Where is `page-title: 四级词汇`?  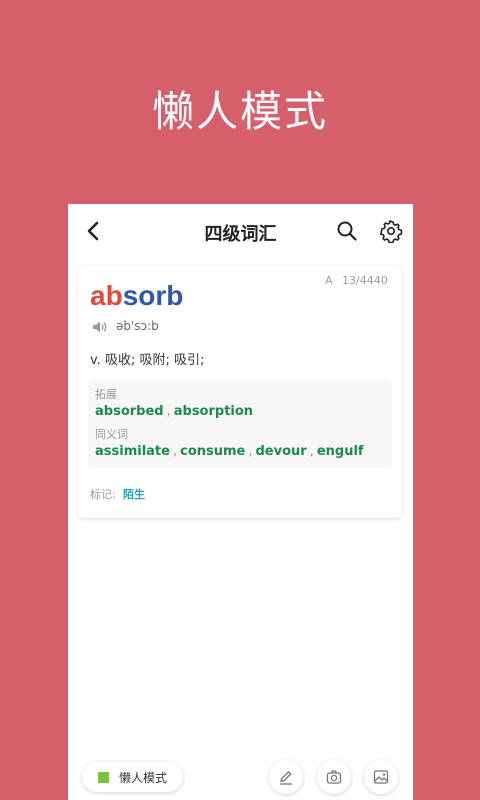
page-title: 四级词汇 is located at coordinates (240, 234).